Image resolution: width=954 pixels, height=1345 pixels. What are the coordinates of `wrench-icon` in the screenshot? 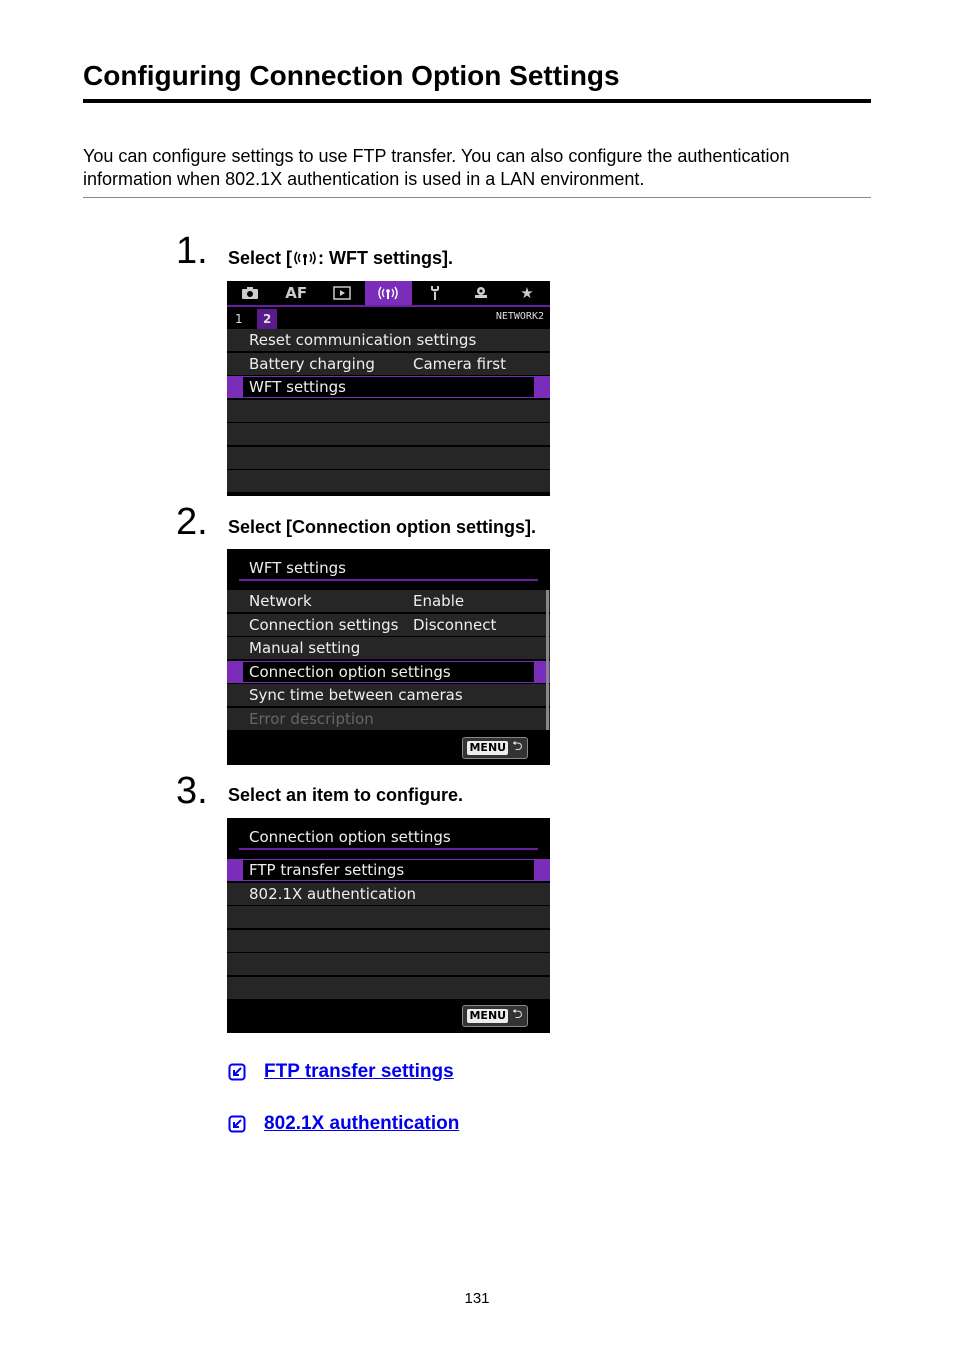 It's located at (434, 293).